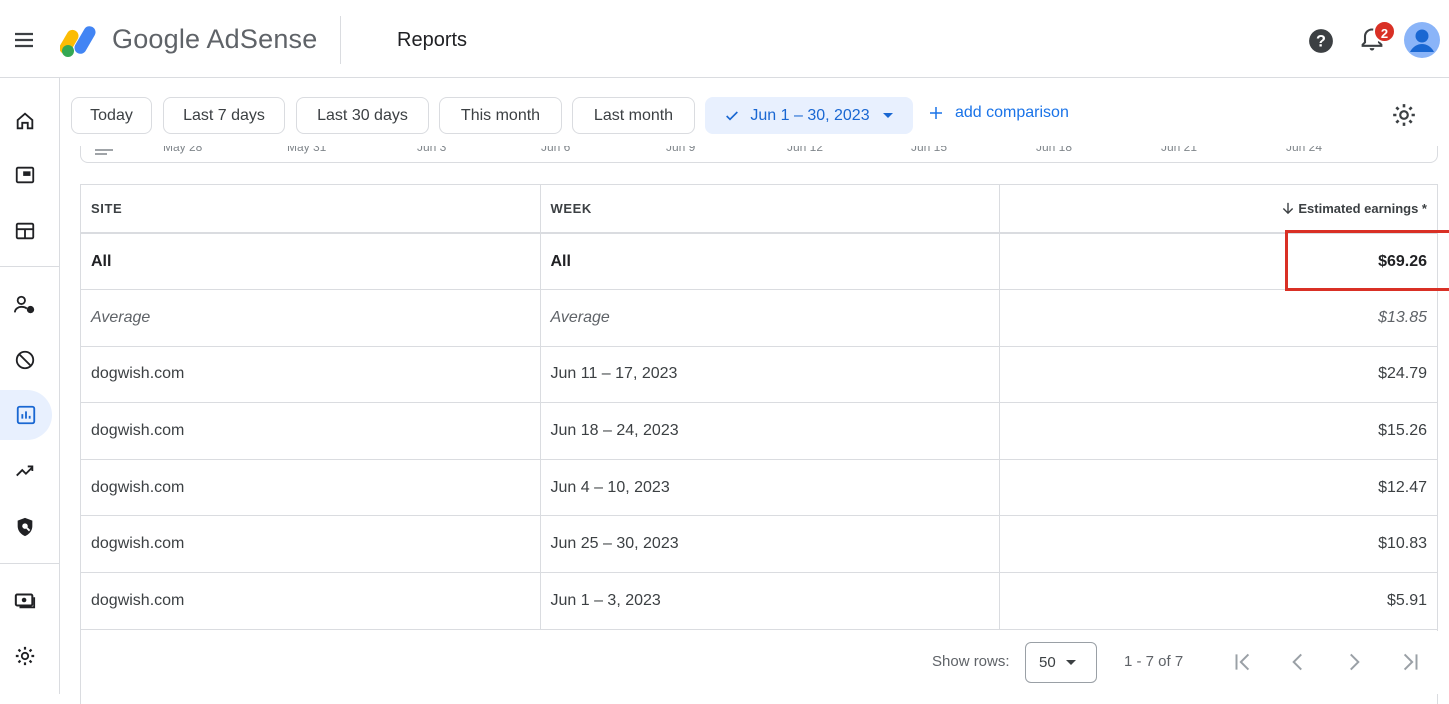 The width and height of the screenshot is (1449, 704). Describe the element at coordinates (936, 113) in the screenshot. I see `plus-icon` at that location.